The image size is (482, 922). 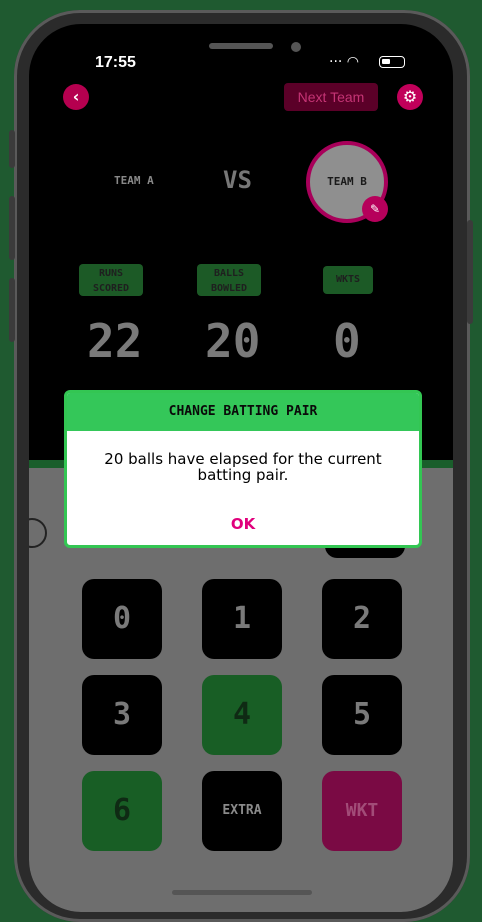 I want to click on phone-volume-down, so click(x=12, y=310).